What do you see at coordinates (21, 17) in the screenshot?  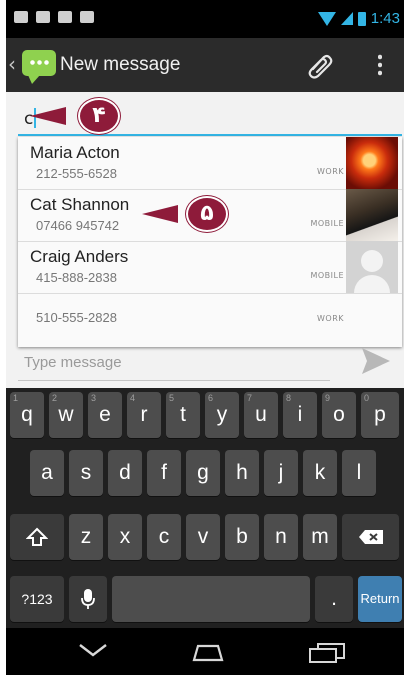 I see `sms-notification-icon` at bounding box center [21, 17].